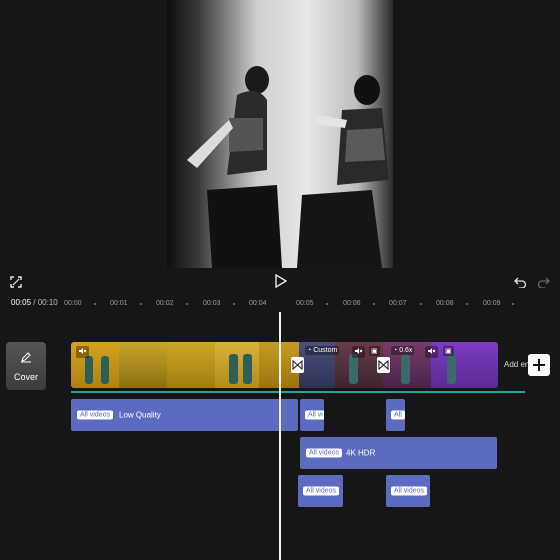  What do you see at coordinates (361, 453) in the screenshot?
I see `effect-label: 4K HDR` at bounding box center [361, 453].